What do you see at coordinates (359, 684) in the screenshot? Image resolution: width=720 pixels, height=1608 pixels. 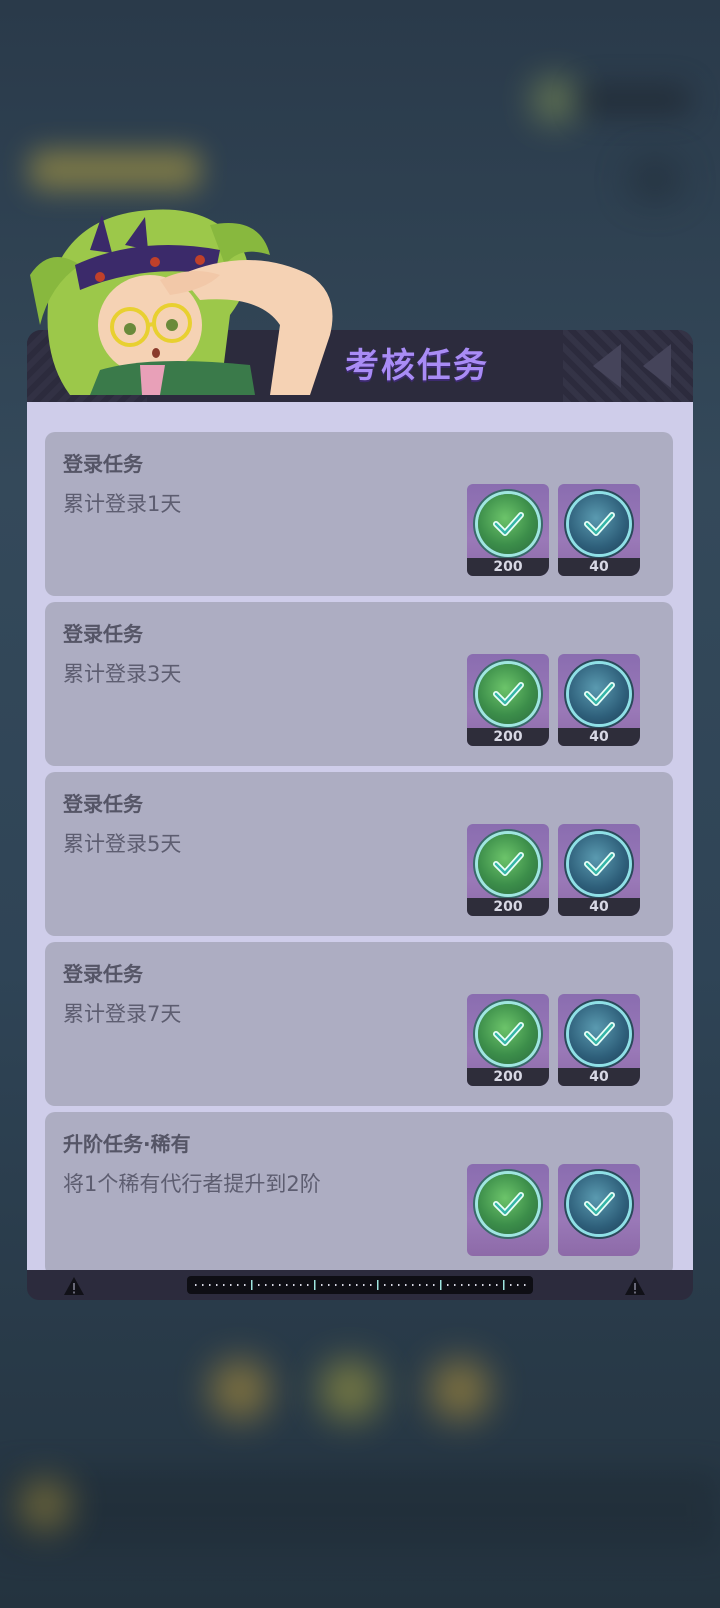 I see `task-card: 登录任务累计登录3天 200 40` at bounding box center [359, 684].